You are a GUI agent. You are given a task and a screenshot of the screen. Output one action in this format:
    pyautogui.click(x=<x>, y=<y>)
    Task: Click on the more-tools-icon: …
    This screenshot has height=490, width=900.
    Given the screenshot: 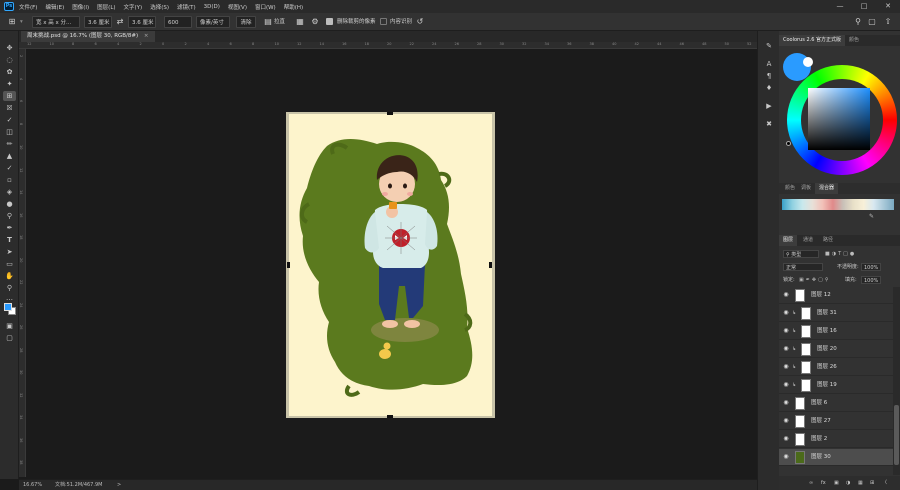 What is the action you would take?
    pyautogui.click(x=9, y=298)
    